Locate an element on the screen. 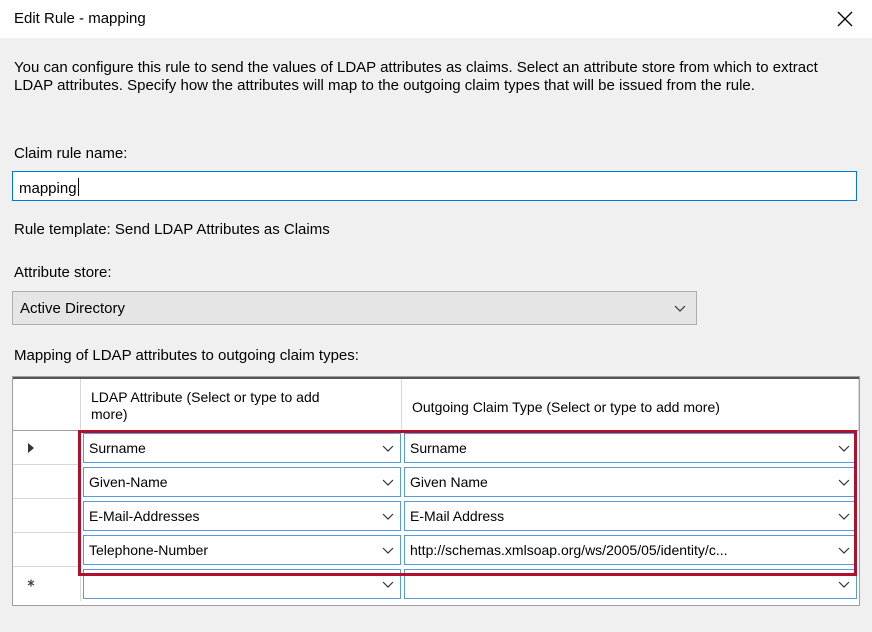 The image size is (872, 632). claim-rule-name-value: mapping is located at coordinates (48, 188).